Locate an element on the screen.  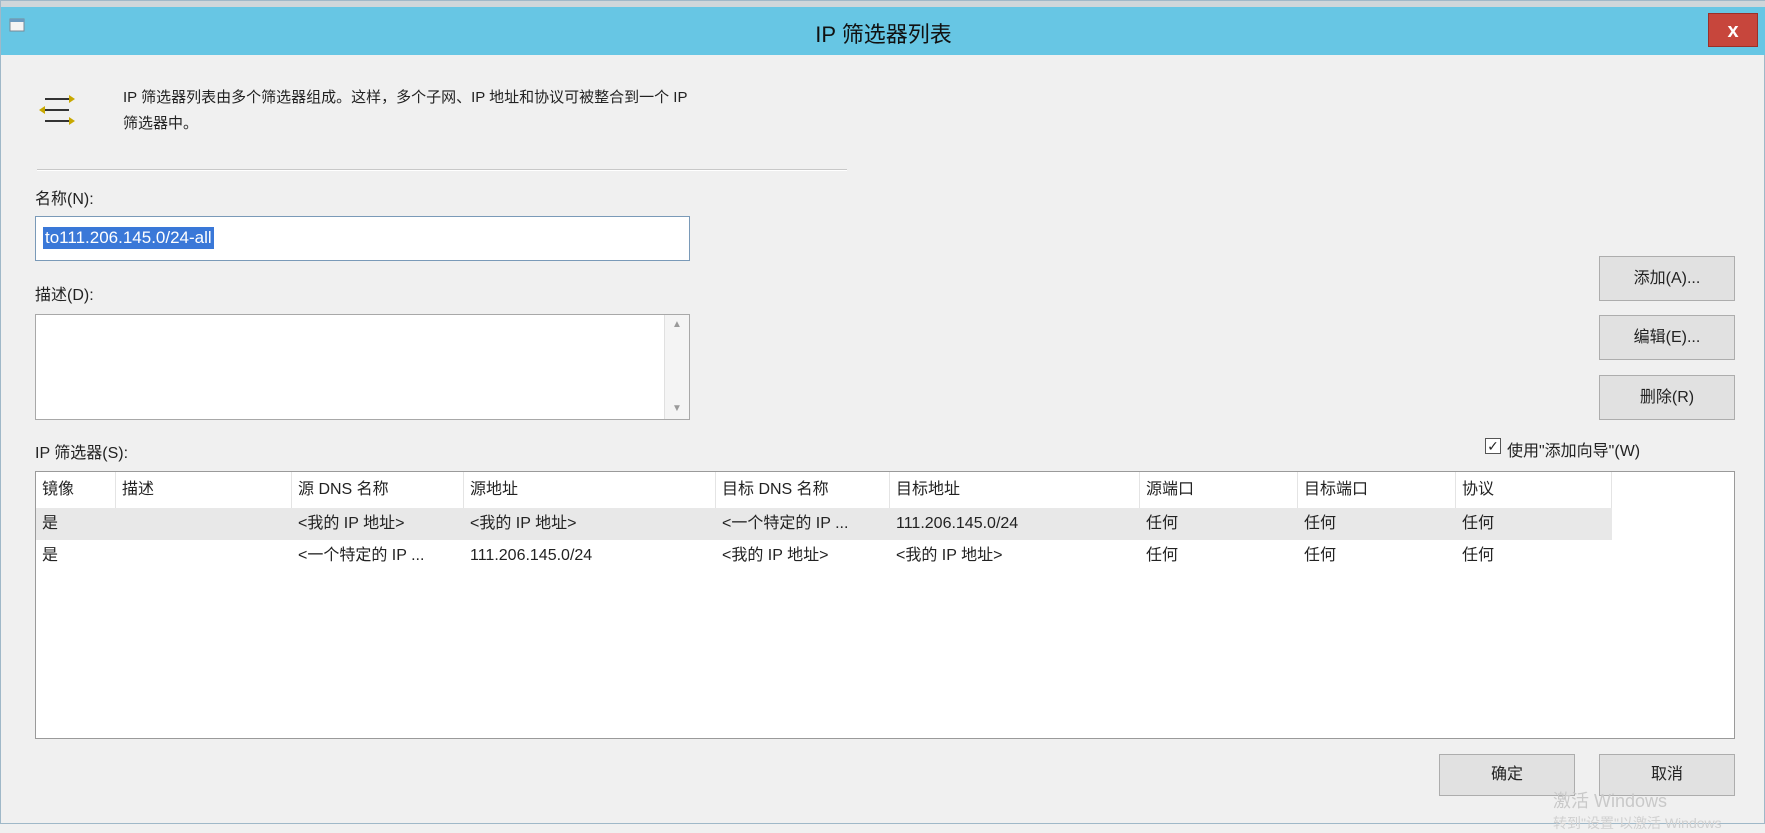
scroll-up-icon: ▲ is located at coordinates (677, 325).